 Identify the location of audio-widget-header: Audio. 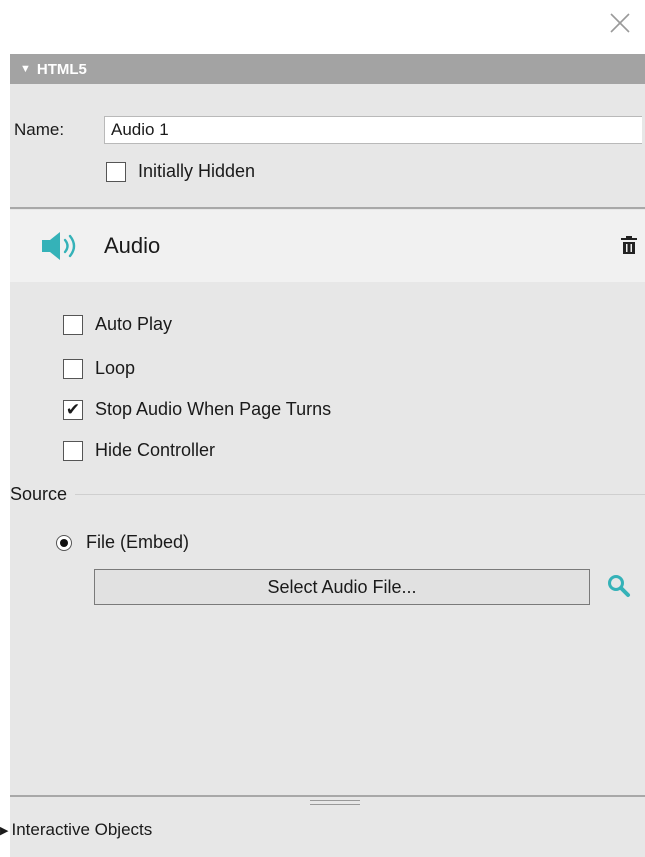
(327, 246).